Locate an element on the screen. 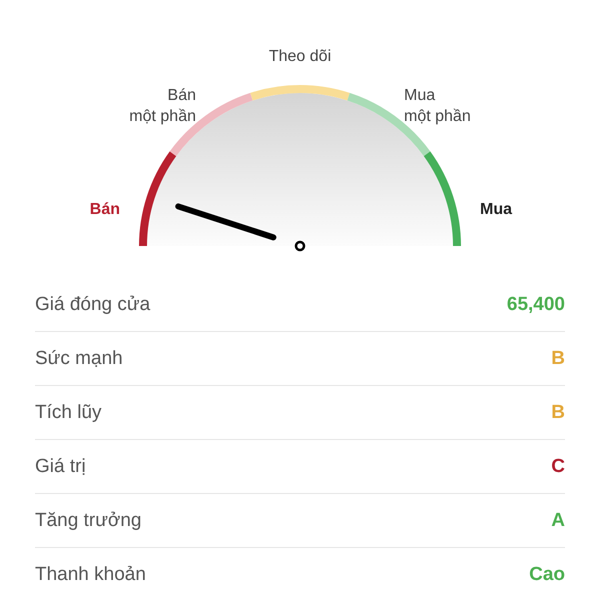 This screenshot has height=600, width=600. row-value: Cao is located at coordinates (547, 575).